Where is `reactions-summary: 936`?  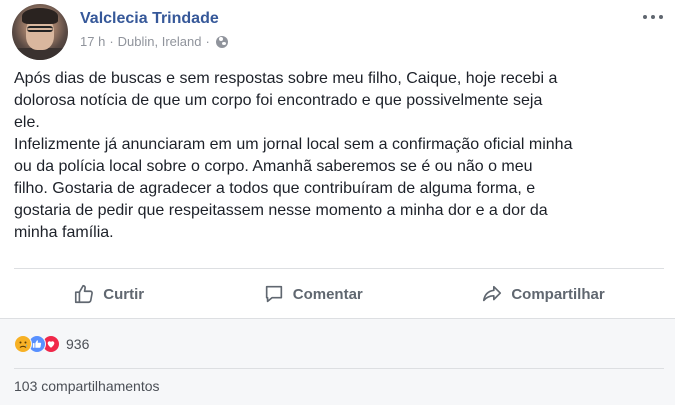
reactions-summary: 936 is located at coordinates (51, 344).